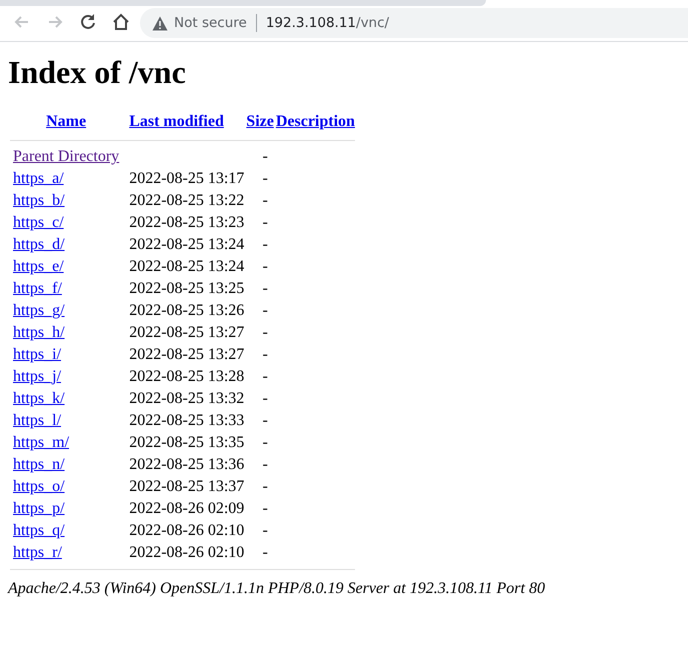 Image resolution: width=688 pixels, height=646 pixels. Describe the element at coordinates (311, 23) in the screenshot. I see `url-host: 192.3.108.11` at that location.